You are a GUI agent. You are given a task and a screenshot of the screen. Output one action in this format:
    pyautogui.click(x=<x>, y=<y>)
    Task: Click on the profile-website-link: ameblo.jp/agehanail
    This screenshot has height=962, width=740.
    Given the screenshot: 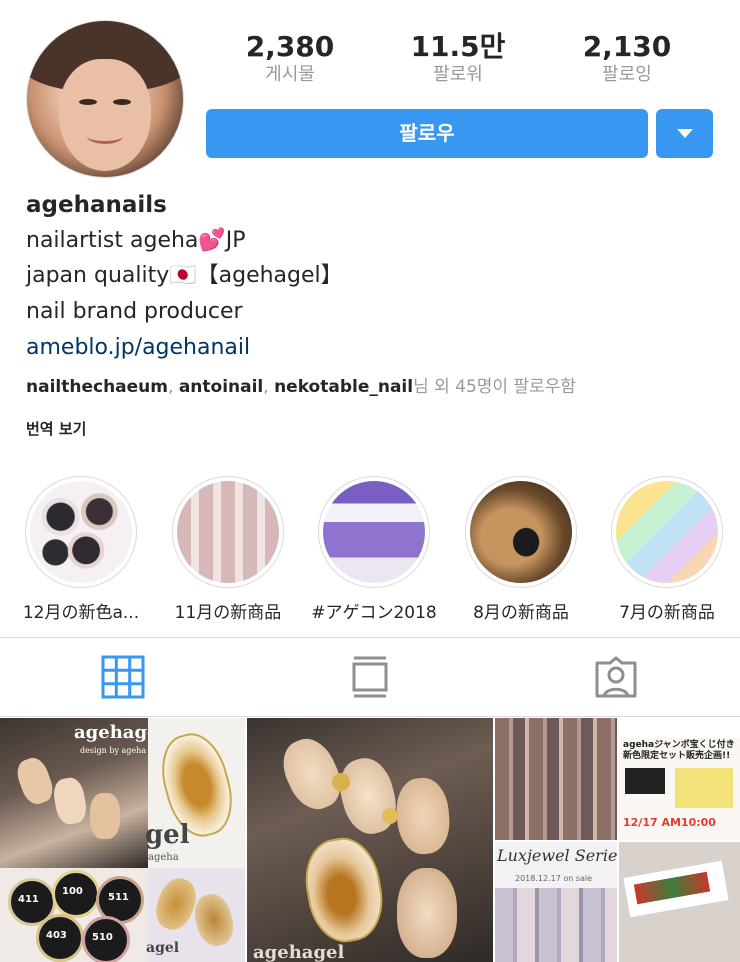 What is the action you would take?
    pyautogui.click(x=138, y=348)
    